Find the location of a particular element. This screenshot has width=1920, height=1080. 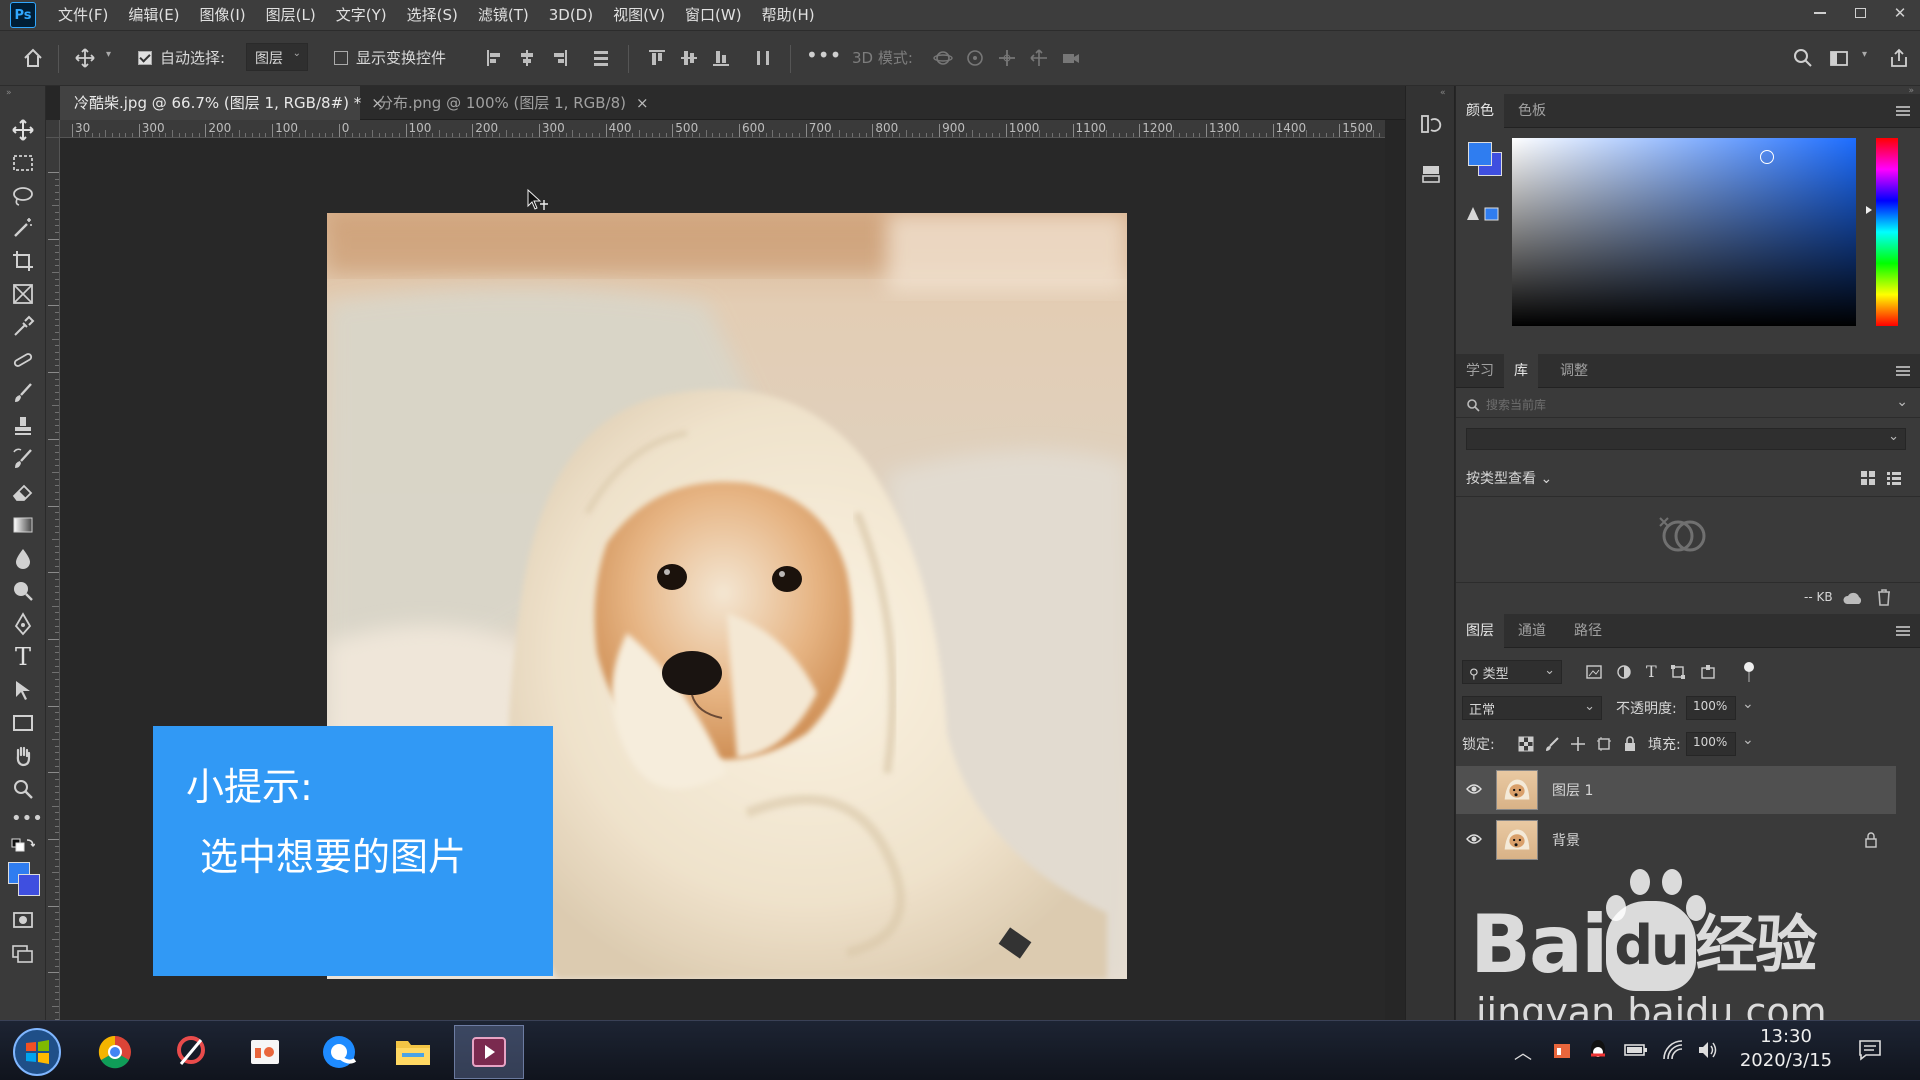

tab-color: 颜色 is located at coordinates (1480, 111).